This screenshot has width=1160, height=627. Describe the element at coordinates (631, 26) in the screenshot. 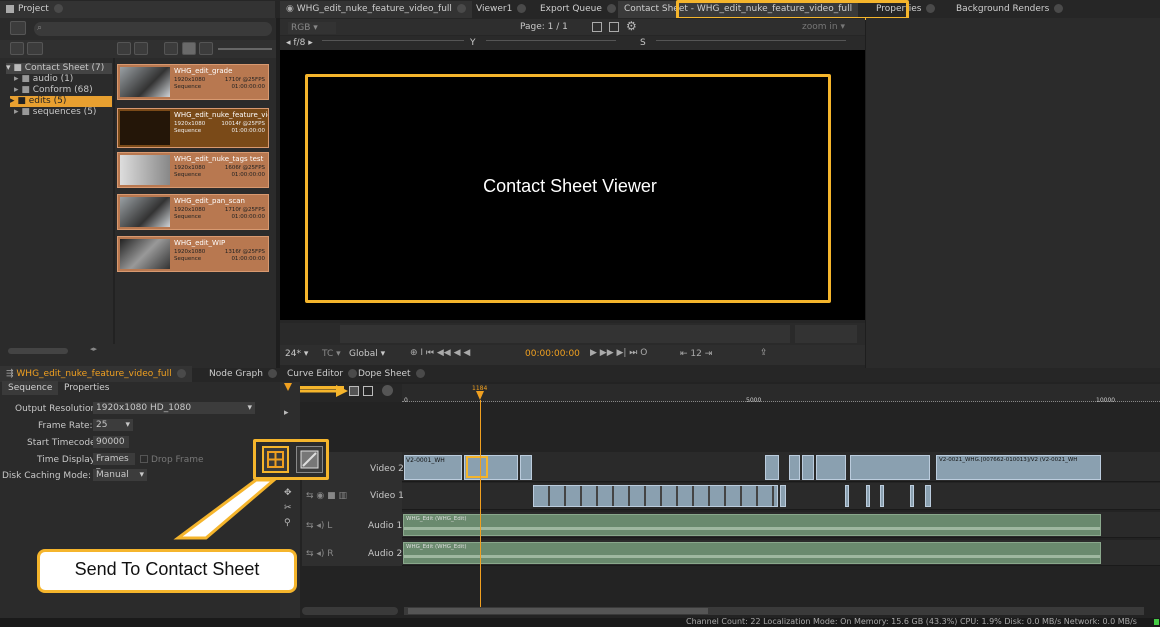

I see `gear-icon: ⚙` at that location.